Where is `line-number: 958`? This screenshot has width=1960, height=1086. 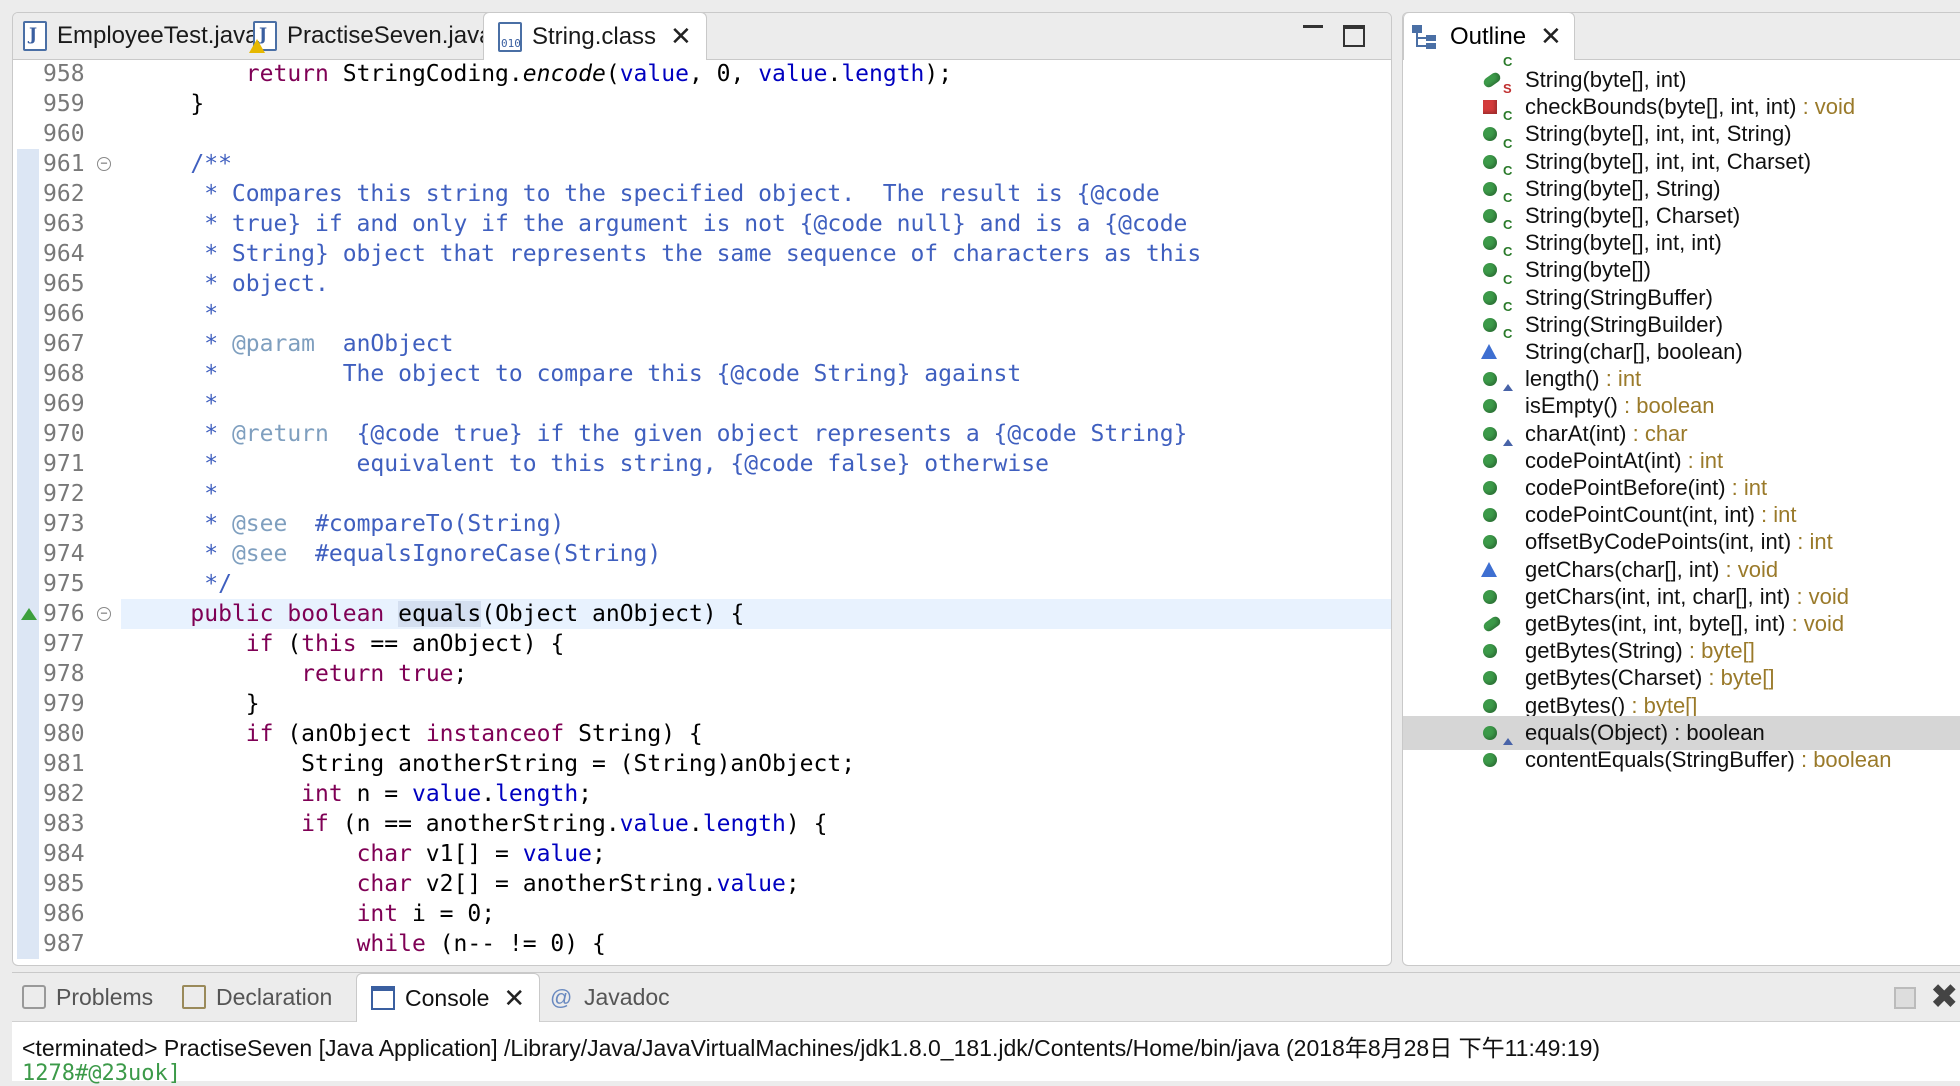 line-number: 958 is located at coordinates (64, 74).